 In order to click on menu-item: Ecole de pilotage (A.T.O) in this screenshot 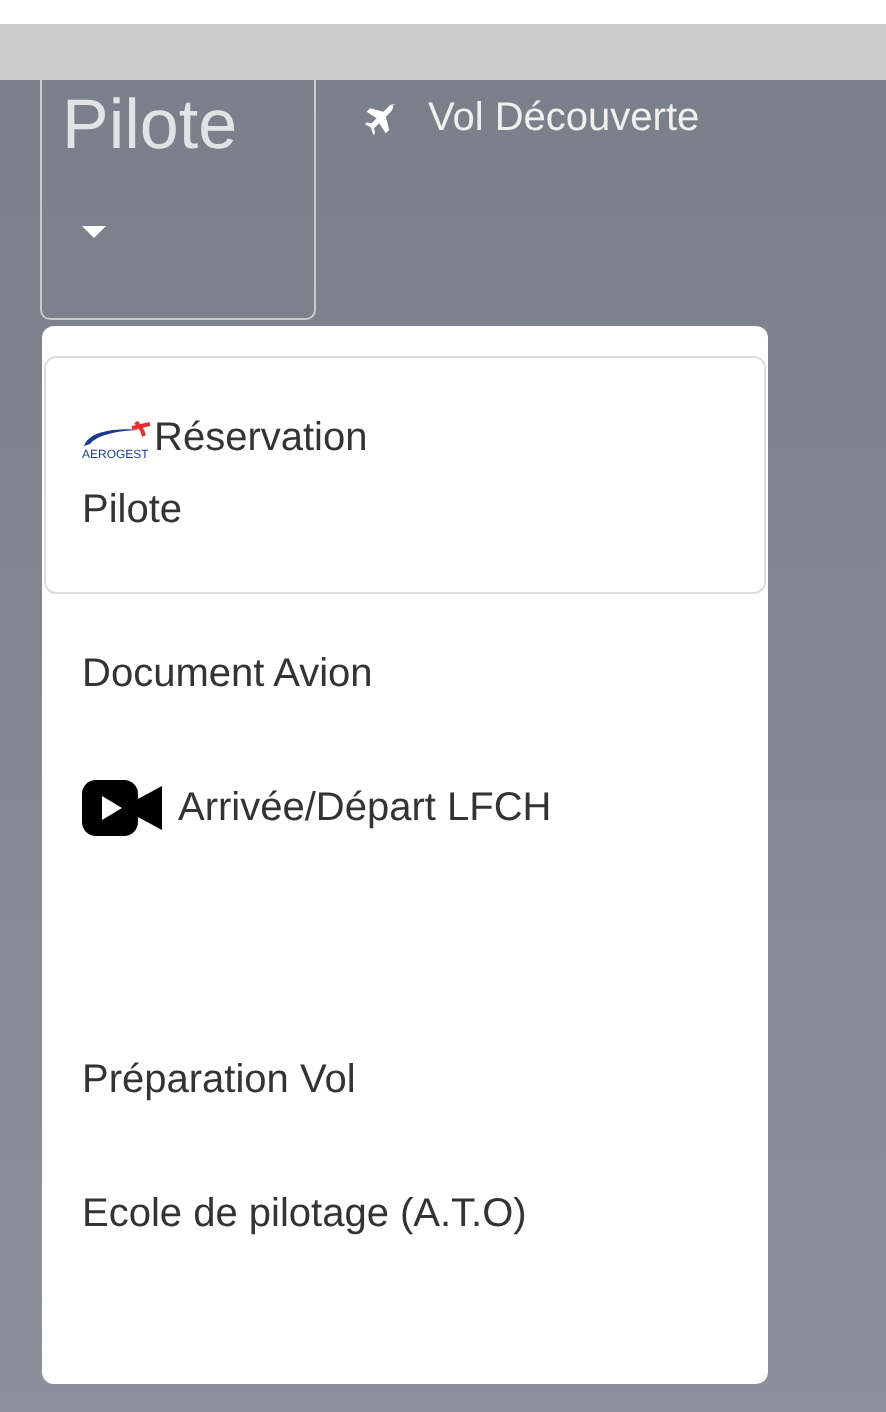, I will do `click(405, 1214)`.